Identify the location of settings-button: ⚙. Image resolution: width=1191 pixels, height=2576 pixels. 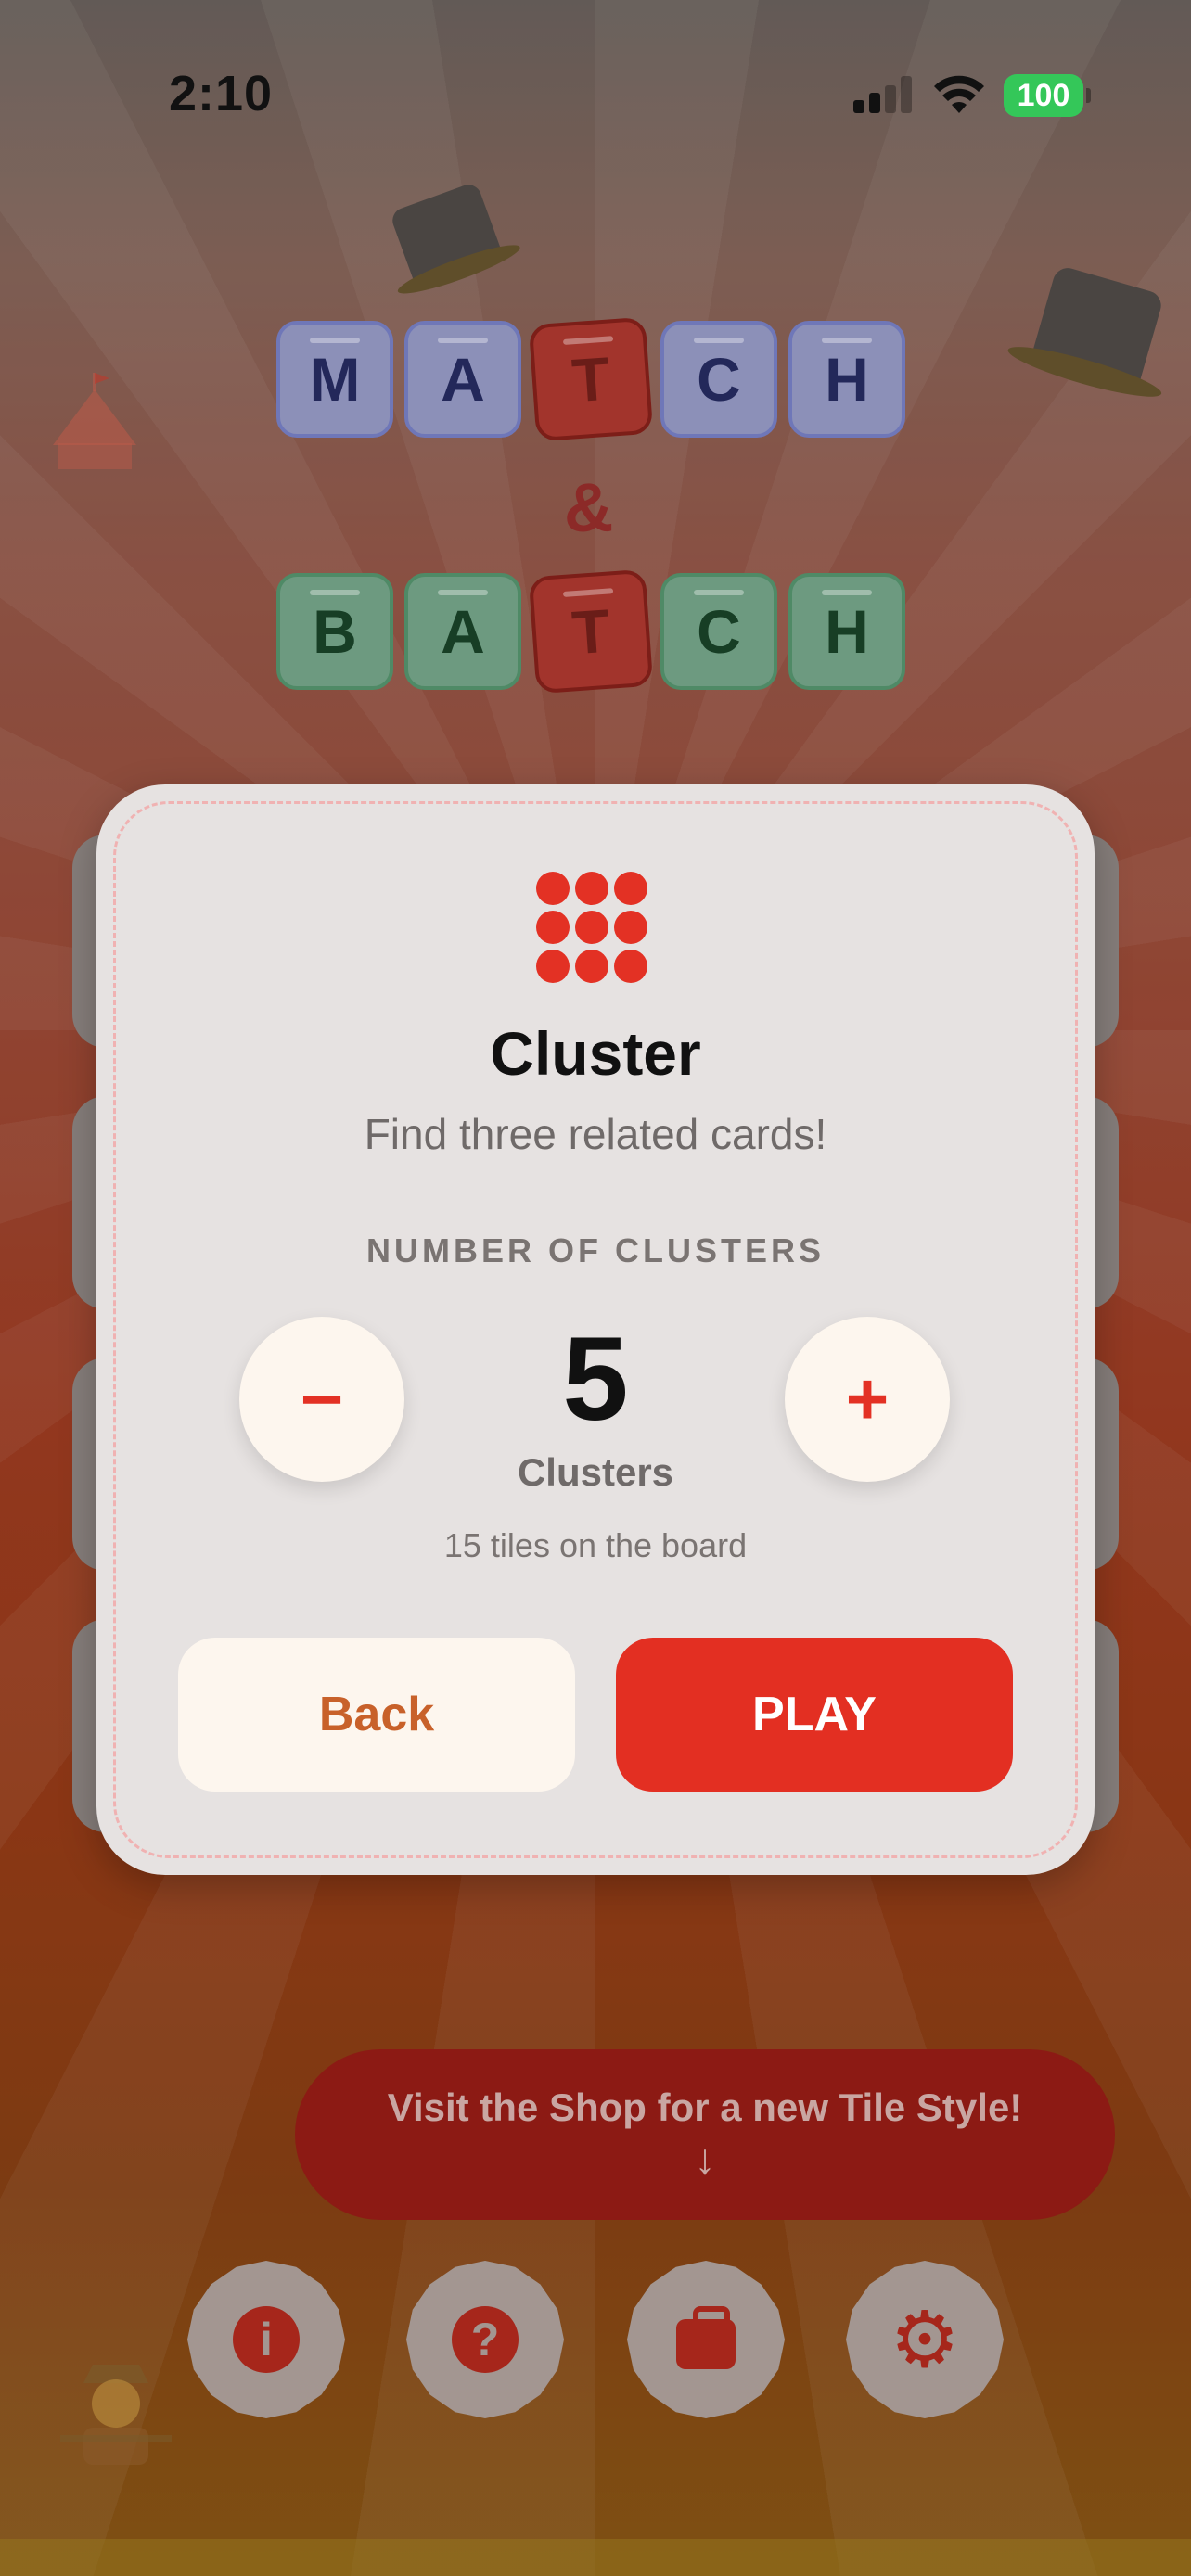
(925, 2339).